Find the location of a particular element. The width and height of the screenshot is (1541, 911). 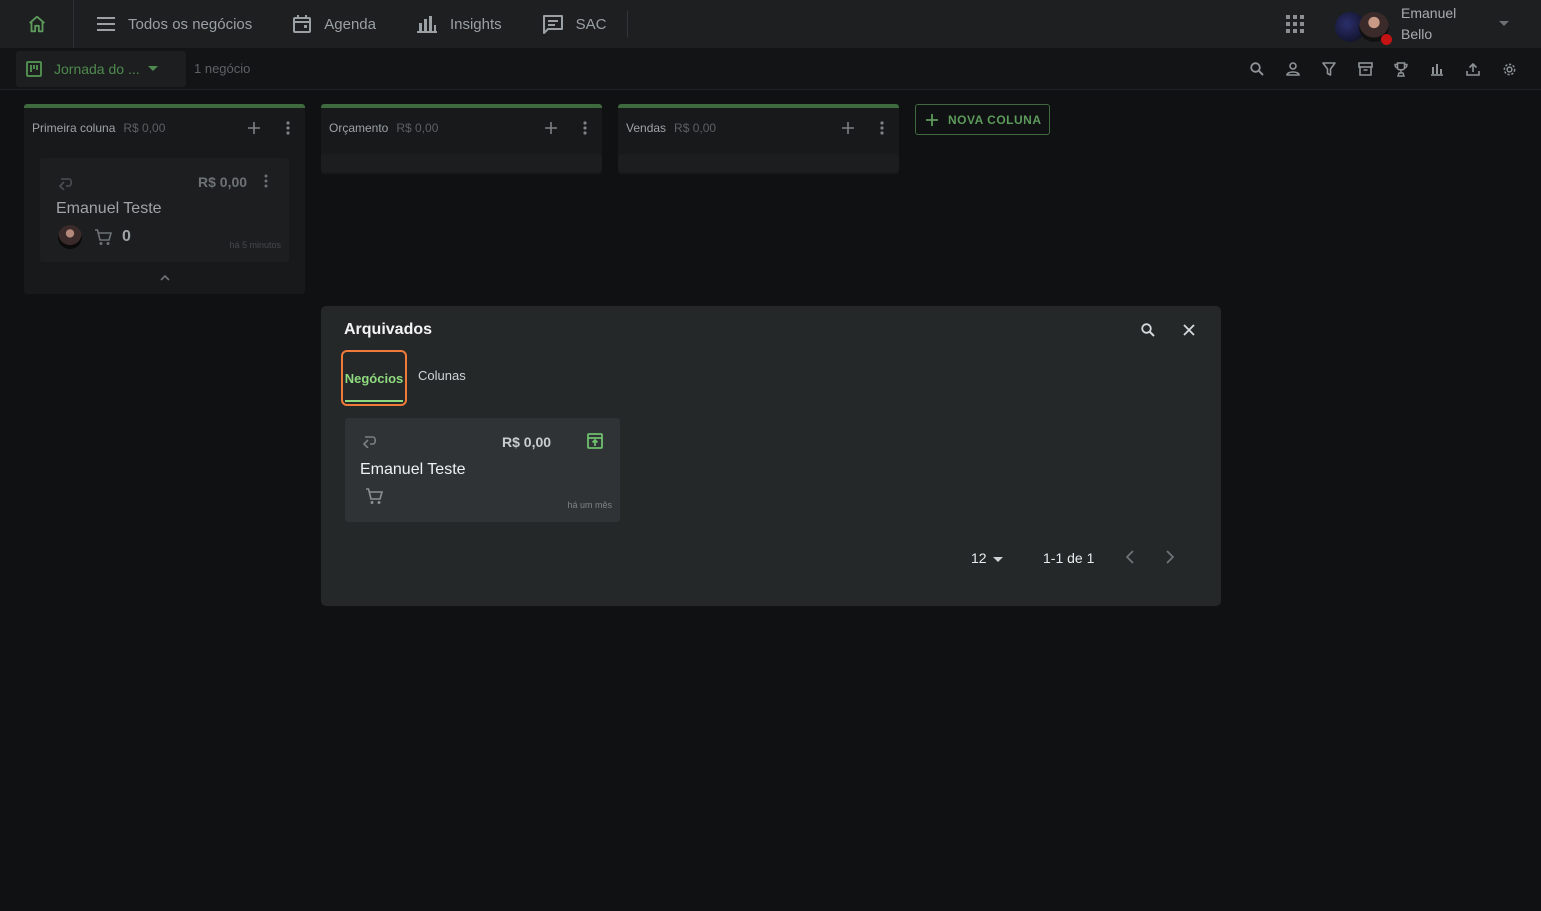

chevron-left-icon is located at coordinates (1129, 557).